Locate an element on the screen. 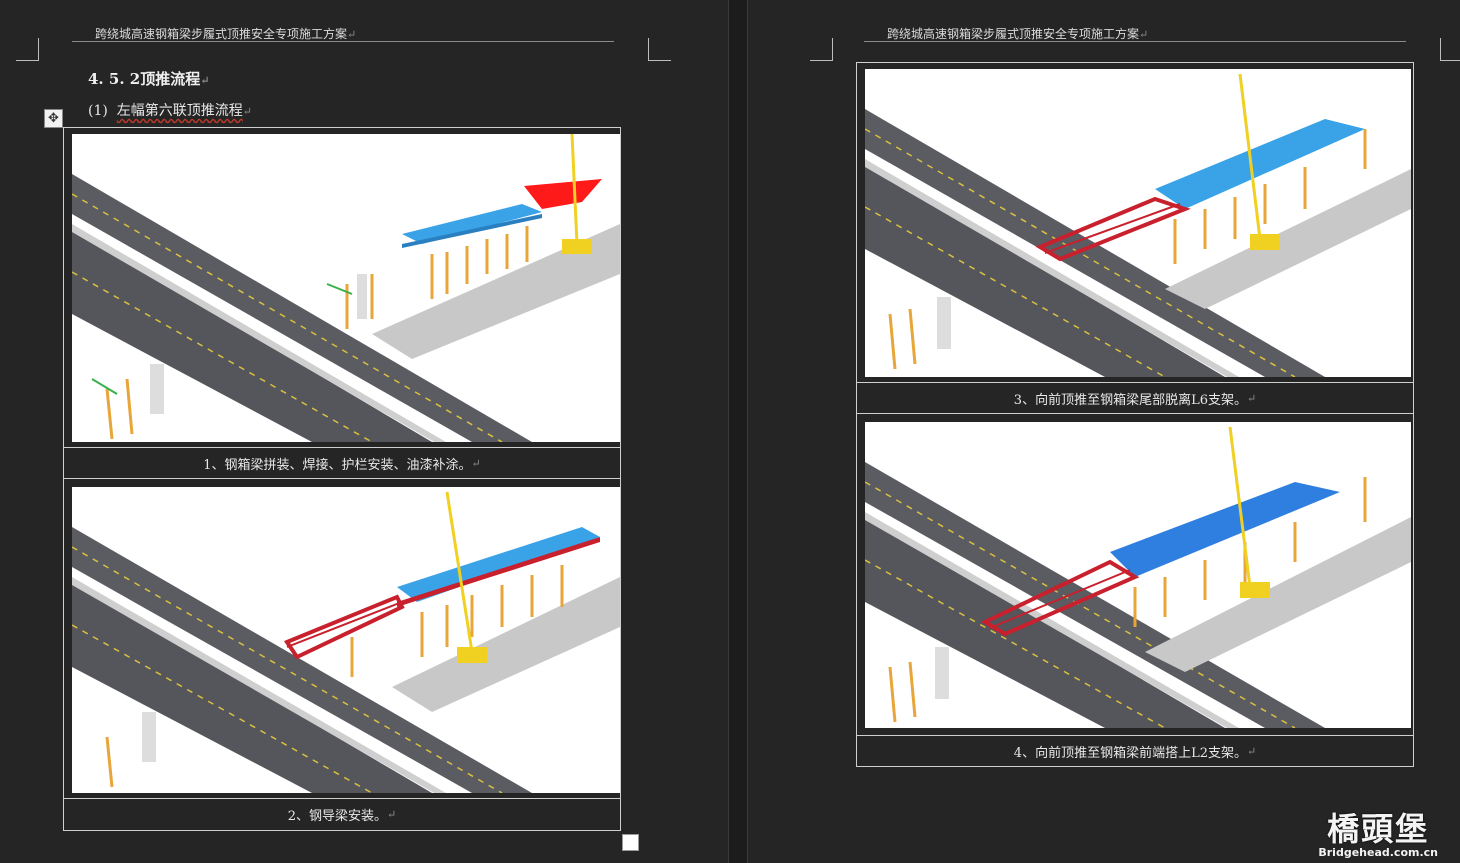 The width and height of the screenshot is (1460, 863). bridgehead-watermark: 橋頭堡 Bridgehead.com.cn is located at coordinates (1378, 834).